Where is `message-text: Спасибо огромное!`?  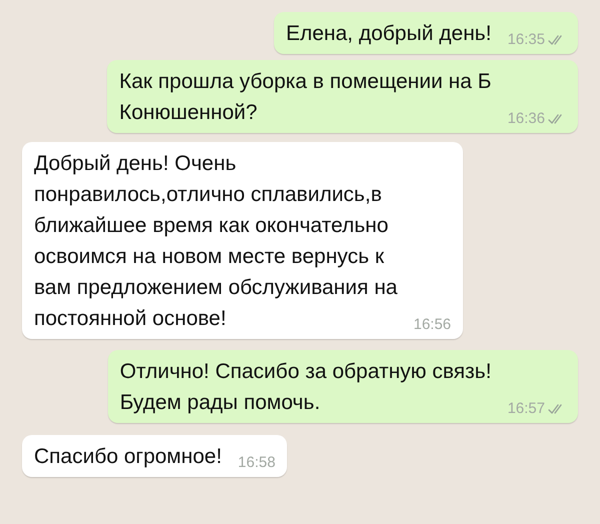 message-text: Спасибо огромное! is located at coordinates (128, 457).